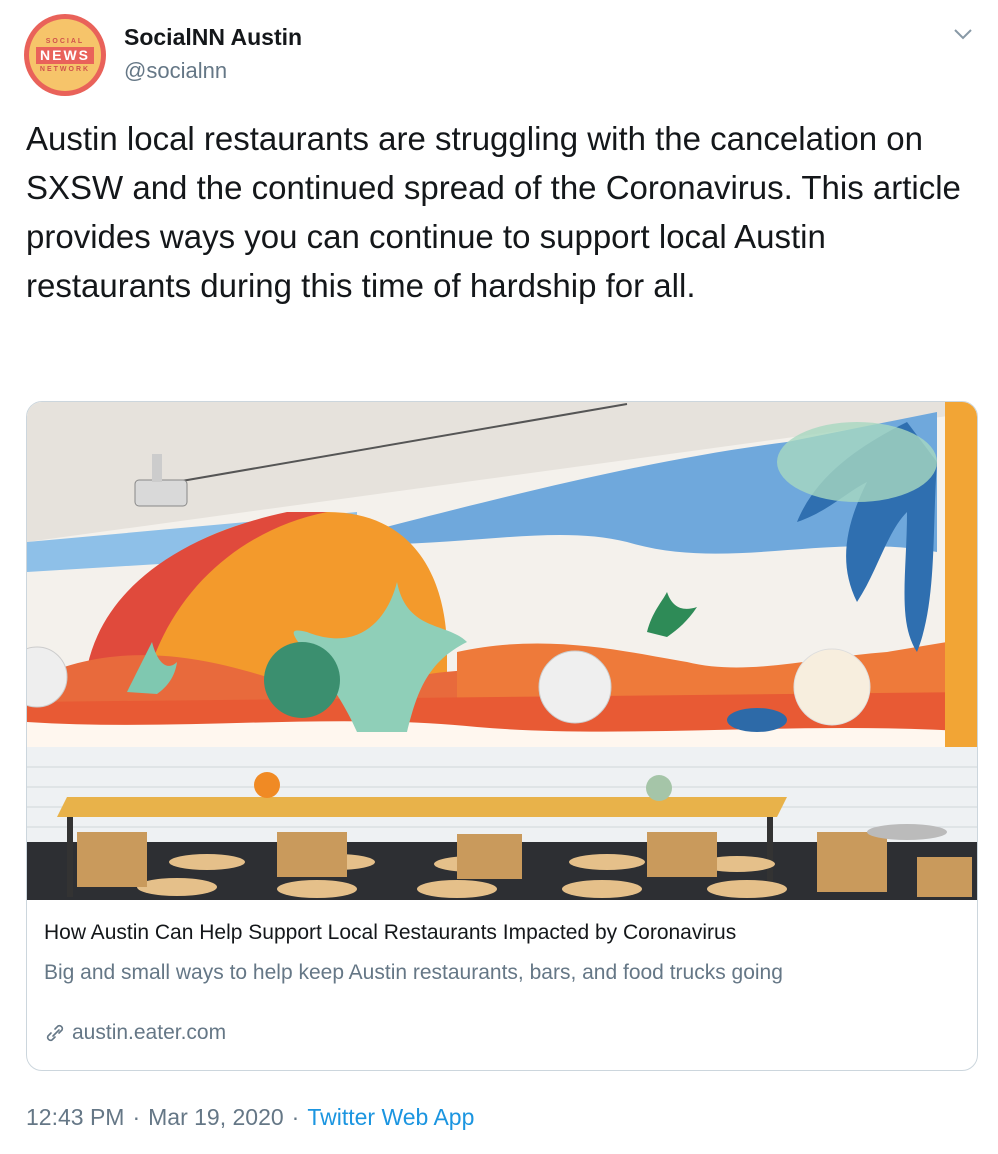  Describe the element at coordinates (65, 41) in the screenshot. I see `avatar-top-text: SOCIAL` at that location.